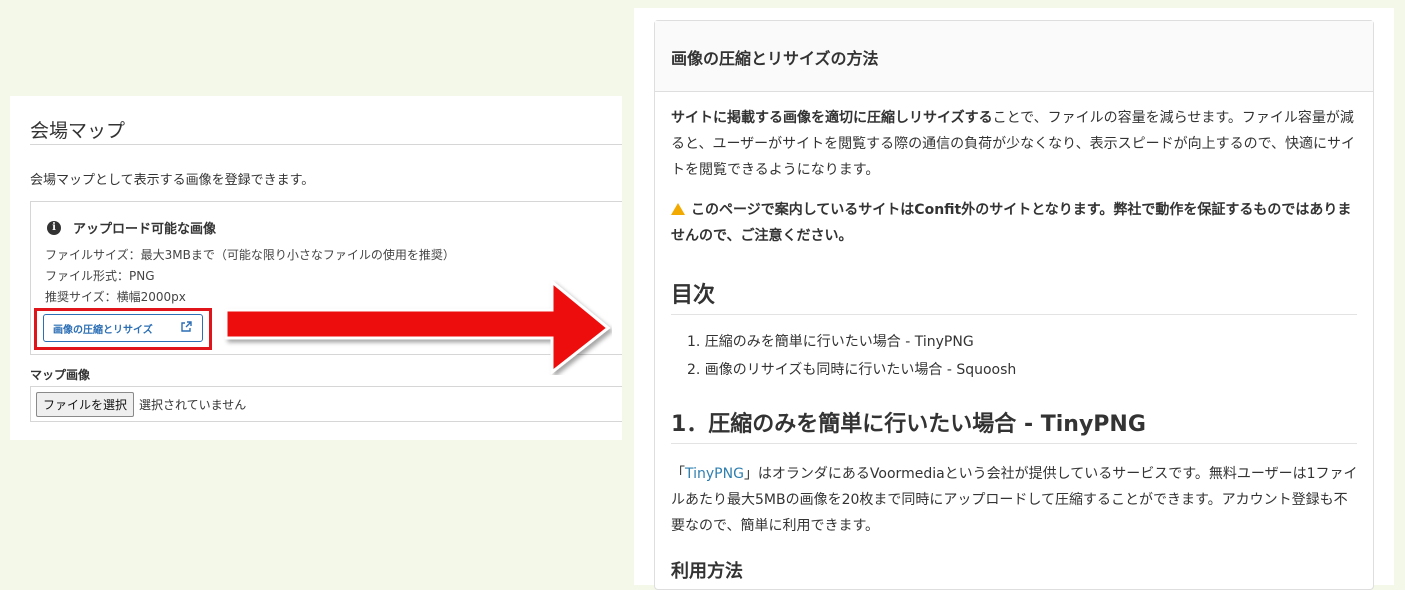  I want to click on section-title: 会場マップ, so click(78, 131).